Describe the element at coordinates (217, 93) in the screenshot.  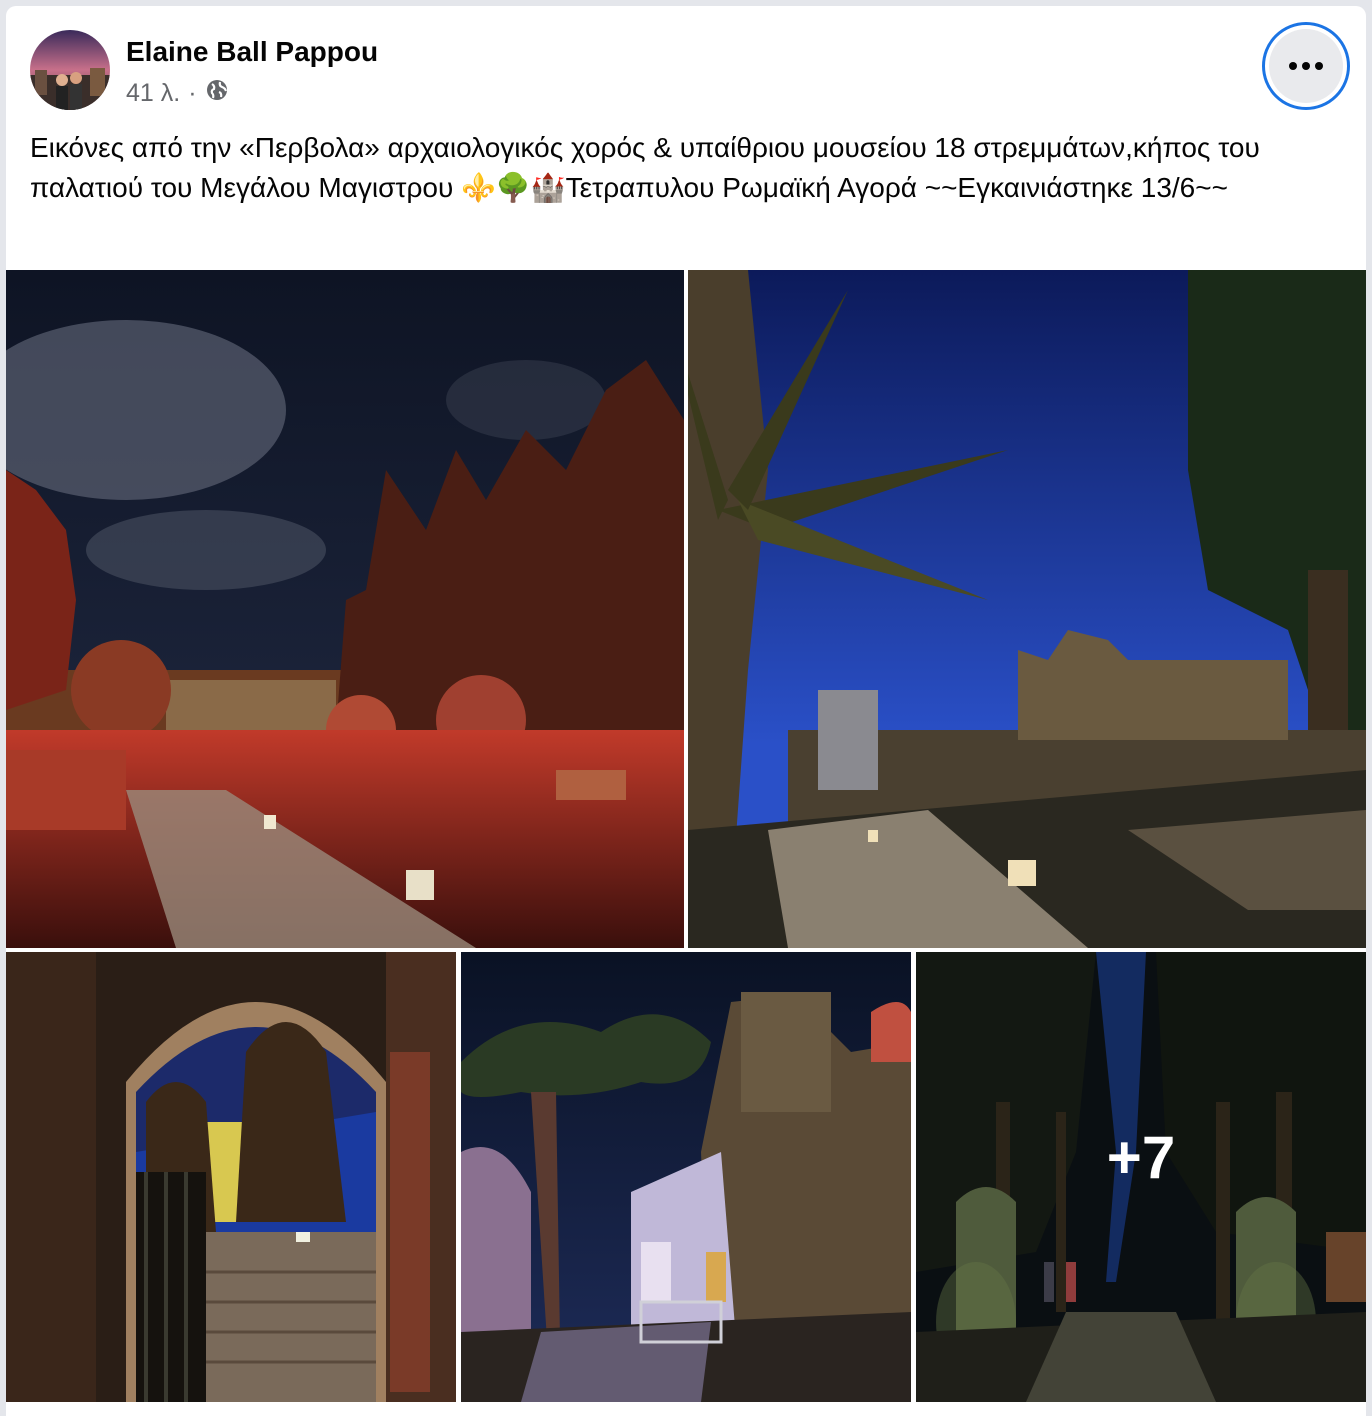
I see `globe-icon` at that location.